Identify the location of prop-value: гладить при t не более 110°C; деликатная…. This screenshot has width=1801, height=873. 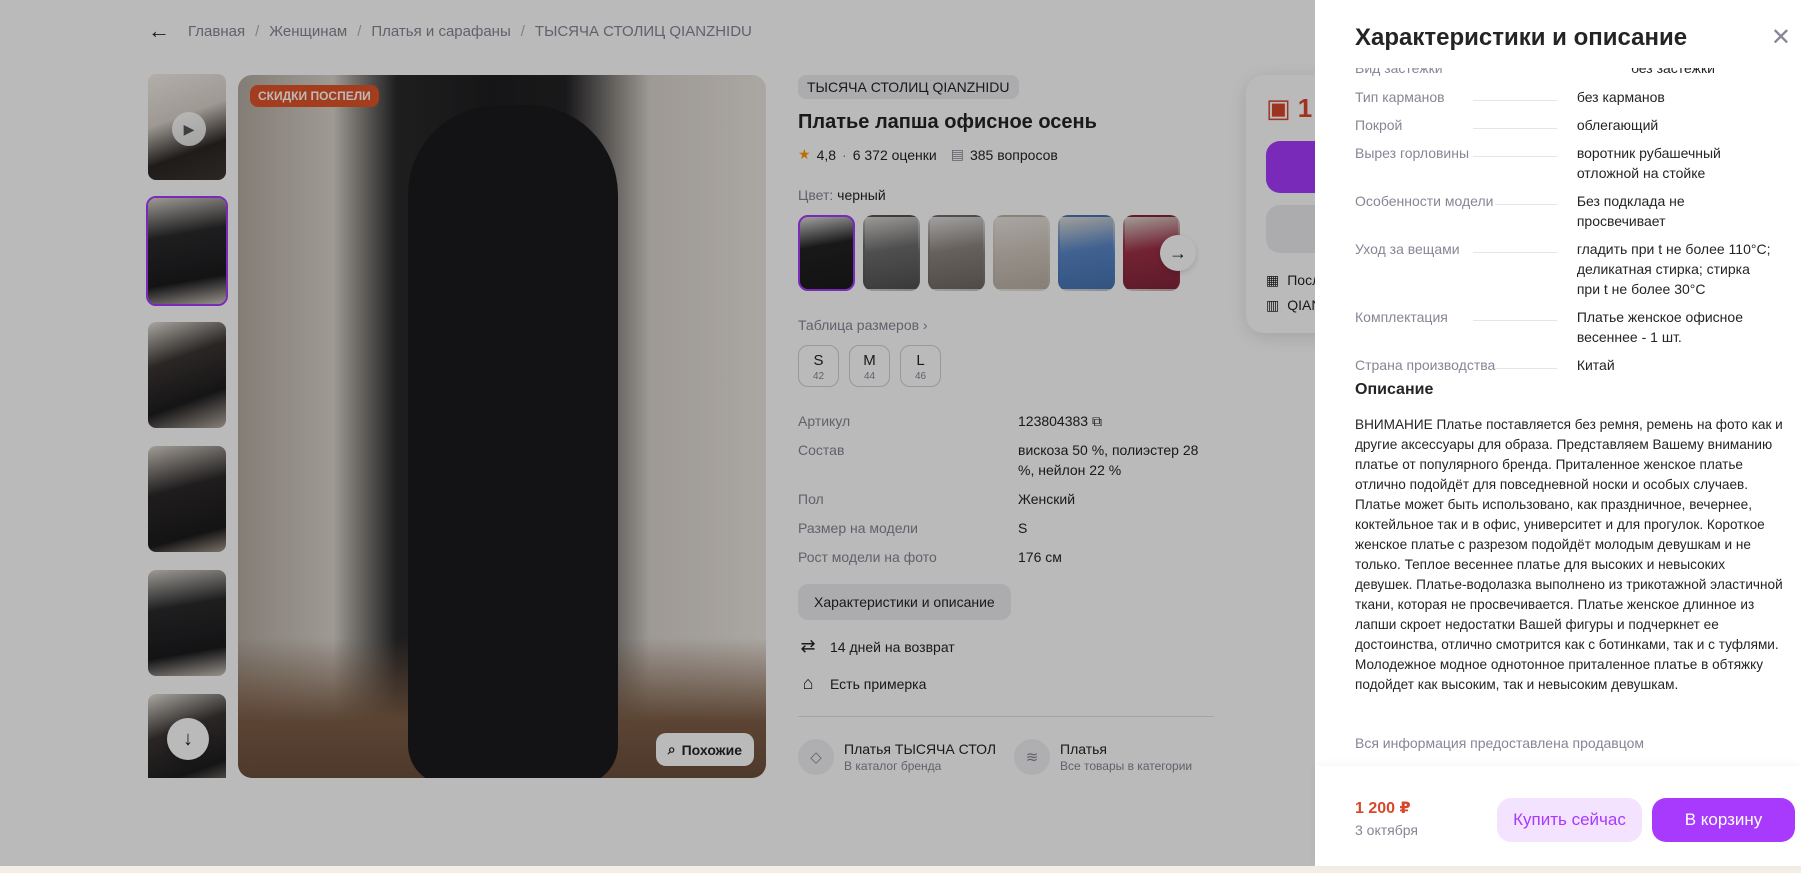
(1673, 269).